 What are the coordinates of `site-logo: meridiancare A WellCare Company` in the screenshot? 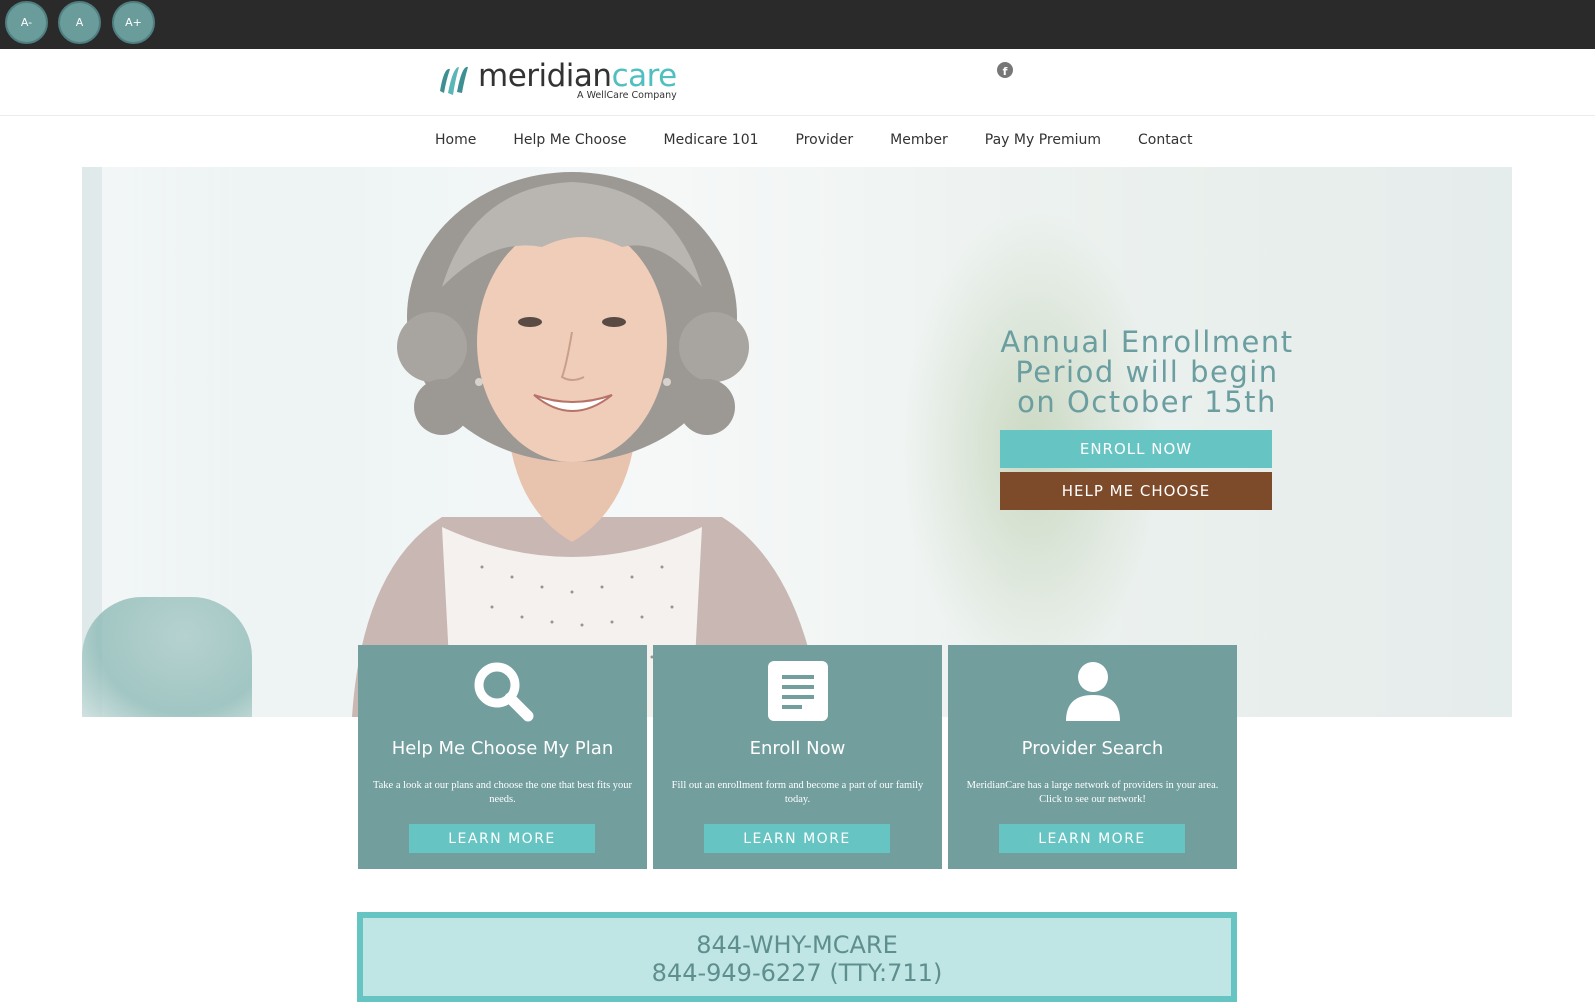 It's located at (556, 84).